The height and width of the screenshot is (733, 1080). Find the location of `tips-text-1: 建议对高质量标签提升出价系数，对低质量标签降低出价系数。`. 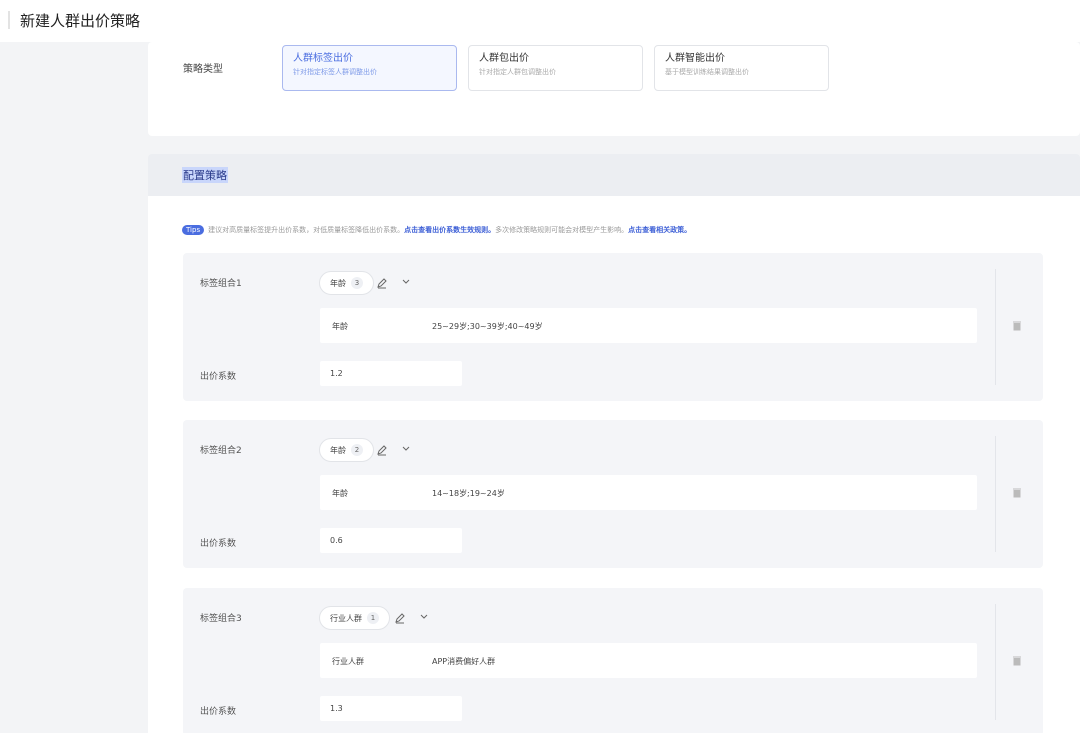

tips-text-1: 建议对高质量标签提升出价系数，对低质量标签降低出价系数。 is located at coordinates (306, 230).